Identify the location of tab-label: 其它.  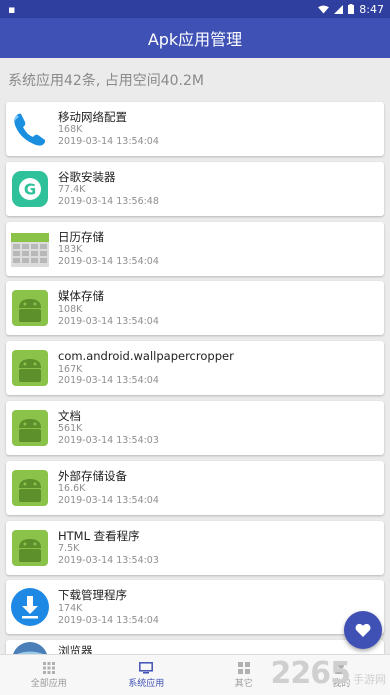
(243, 683).